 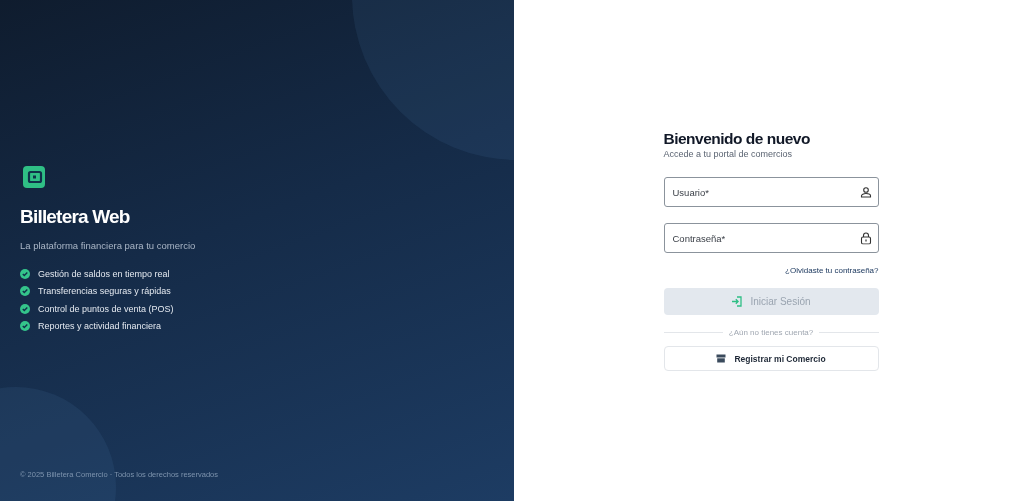 What do you see at coordinates (832, 270) in the screenshot?
I see `forgot-password-link: ¿Olvidaste tu contraseña?` at bounding box center [832, 270].